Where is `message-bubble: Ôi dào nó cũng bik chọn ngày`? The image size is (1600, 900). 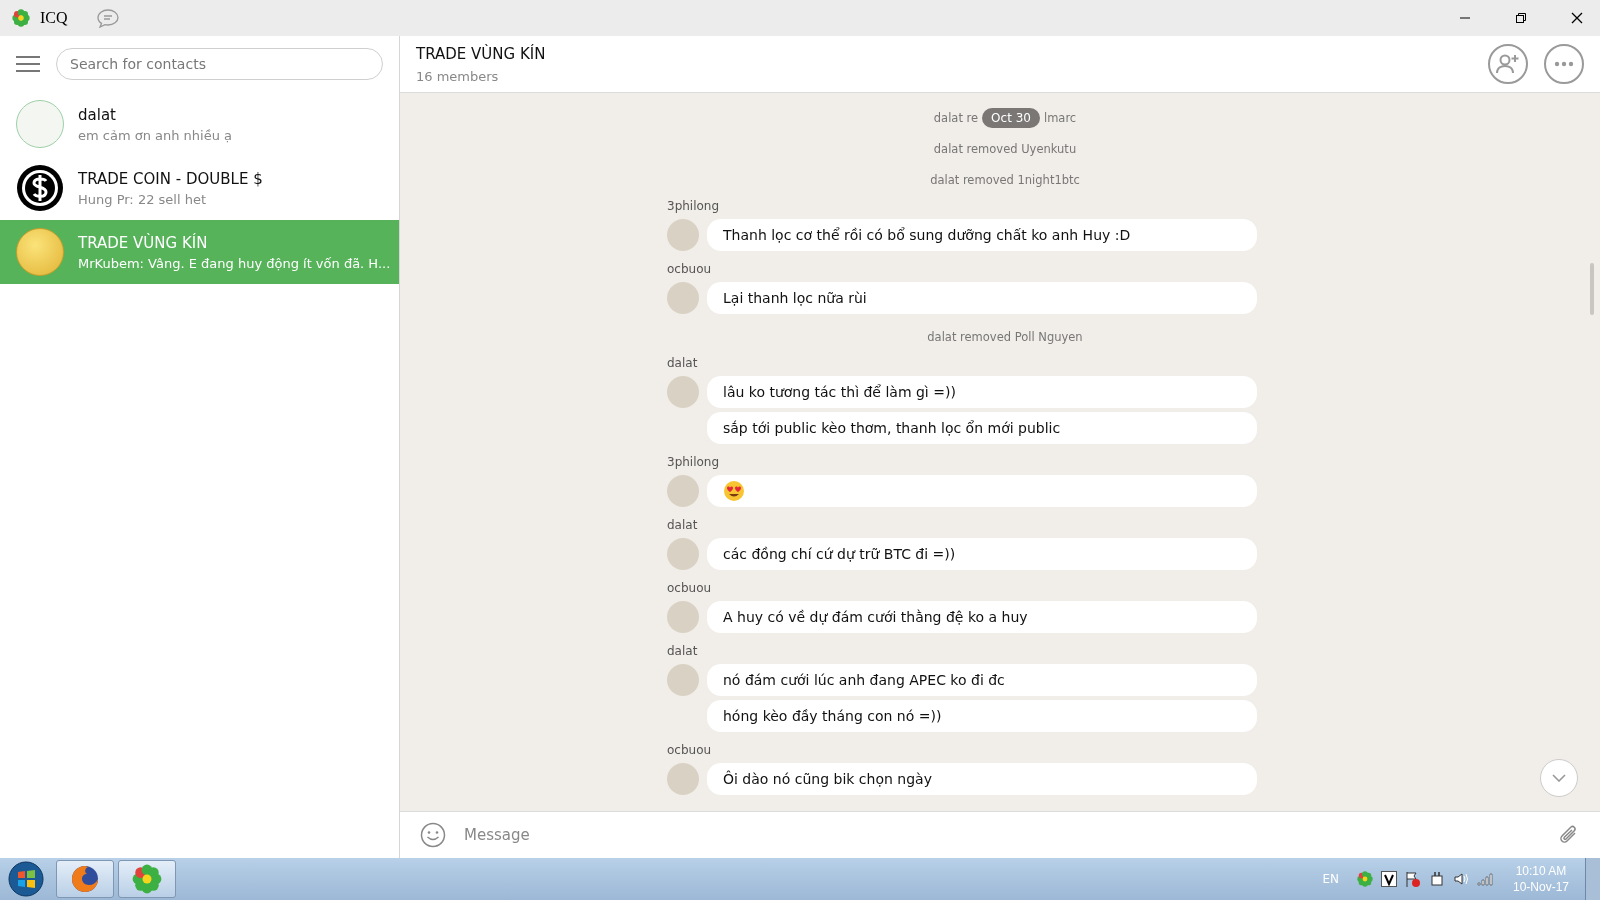 message-bubble: Ôi dào nó cũng bik chọn ngày is located at coordinates (982, 779).